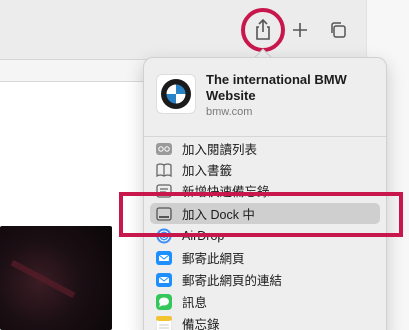 The width and height of the screenshot is (409, 330). Describe the element at coordinates (265, 301) in the screenshot. I see `menu-item-messages: 訊息` at that location.